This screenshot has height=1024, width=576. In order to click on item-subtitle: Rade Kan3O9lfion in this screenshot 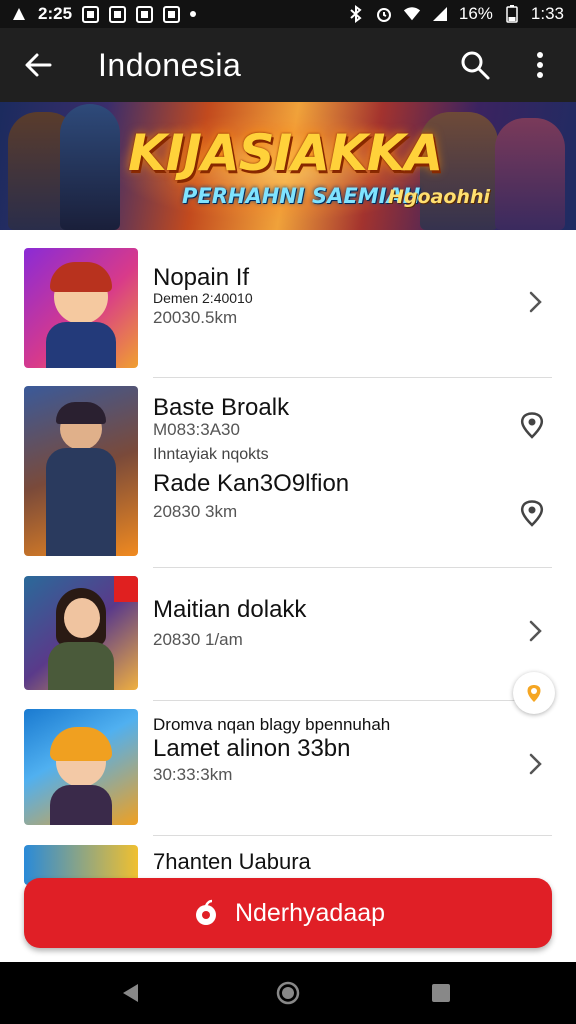, I will do `click(251, 483)`.